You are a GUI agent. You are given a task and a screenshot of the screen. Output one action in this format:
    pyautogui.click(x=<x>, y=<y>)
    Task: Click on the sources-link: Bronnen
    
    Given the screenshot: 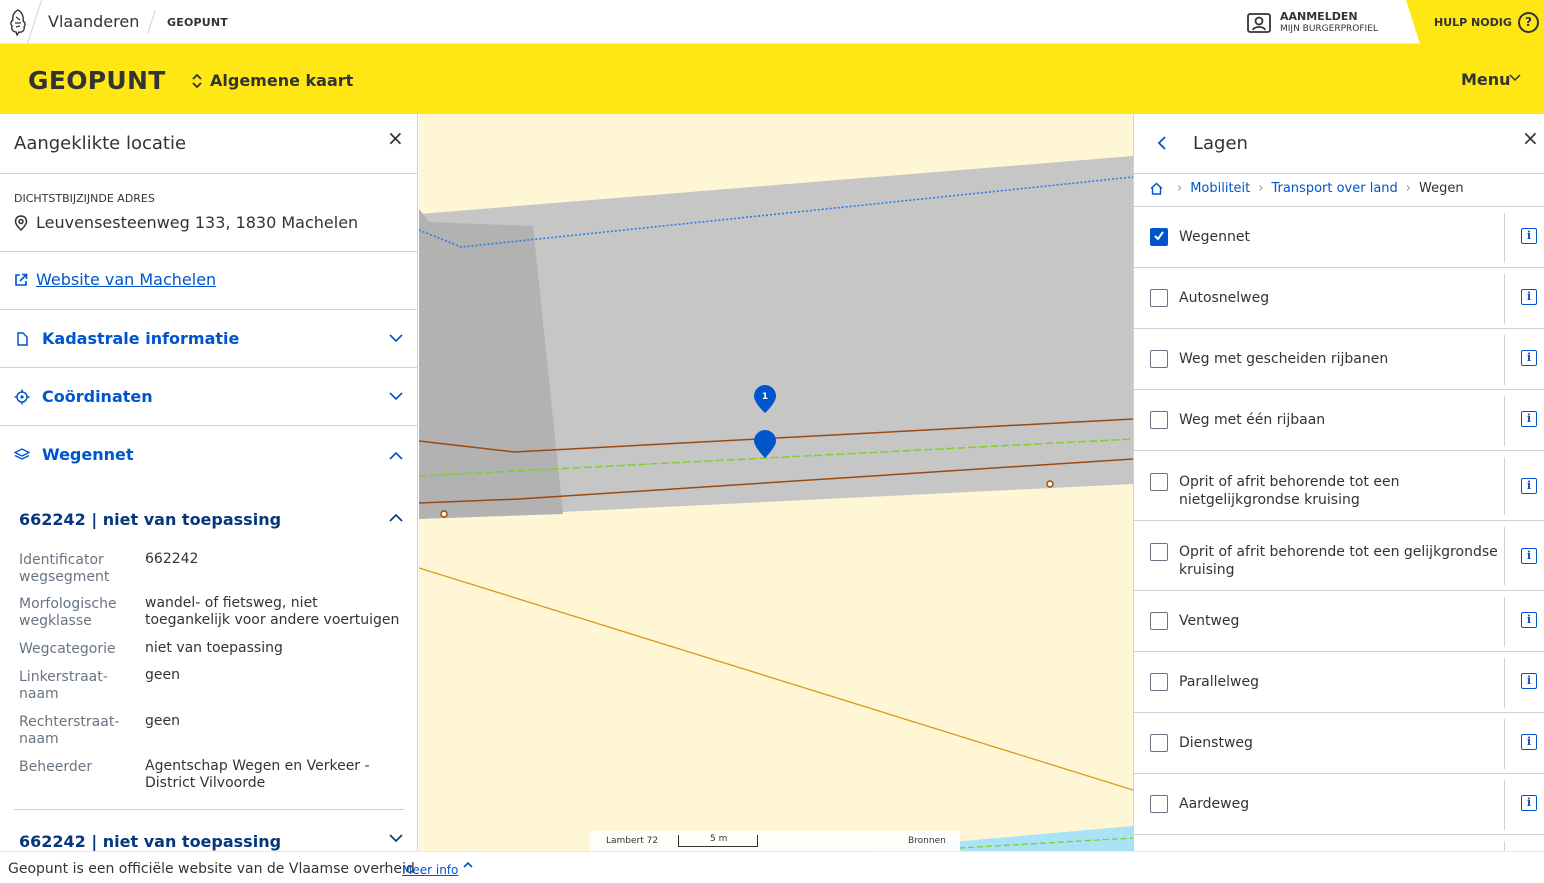 What is the action you would take?
    pyautogui.click(x=927, y=841)
    